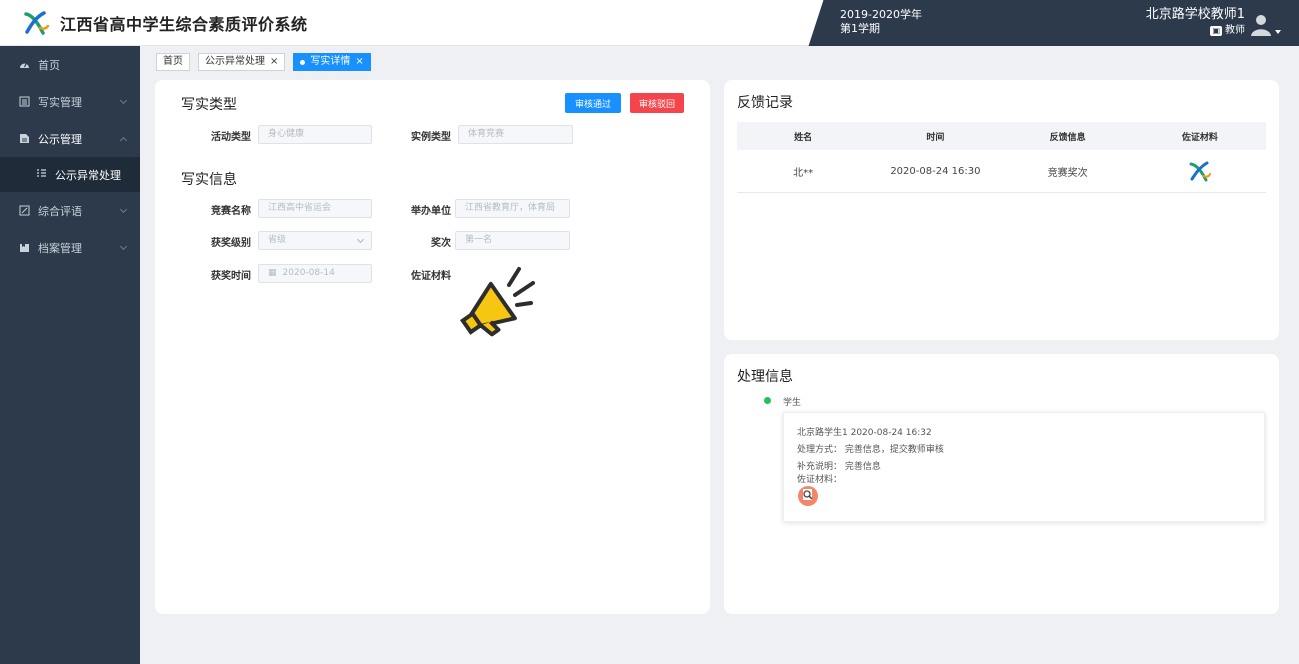 The width and height of the screenshot is (1299, 664). What do you see at coordinates (657, 103) in the screenshot?
I see `reject-button: 审核驳回` at bounding box center [657, 103].